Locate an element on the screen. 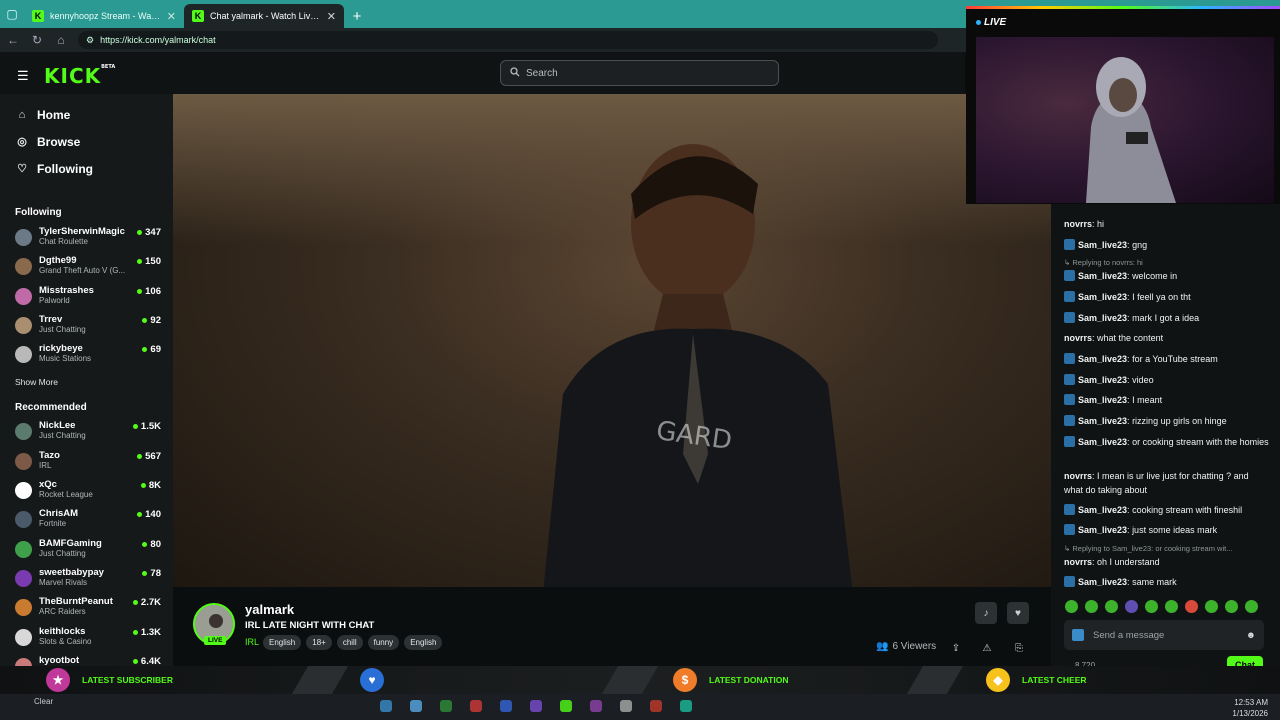 Image resolution: width=1280 pixels, height=720 pixels. start-icon is located at coordinates (386, 706).